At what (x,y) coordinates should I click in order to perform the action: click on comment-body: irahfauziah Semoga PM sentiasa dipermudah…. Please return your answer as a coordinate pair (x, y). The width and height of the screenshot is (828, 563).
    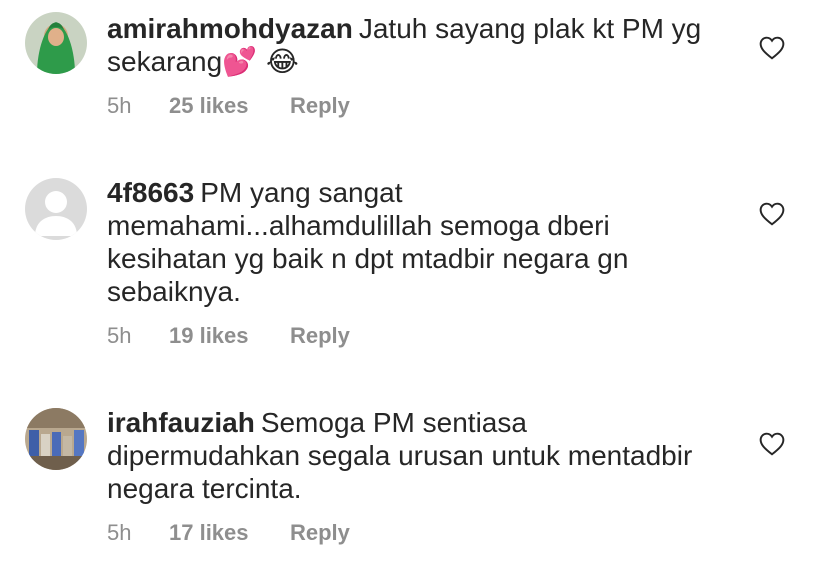
    Looking at the image, I should click on (407, 455).